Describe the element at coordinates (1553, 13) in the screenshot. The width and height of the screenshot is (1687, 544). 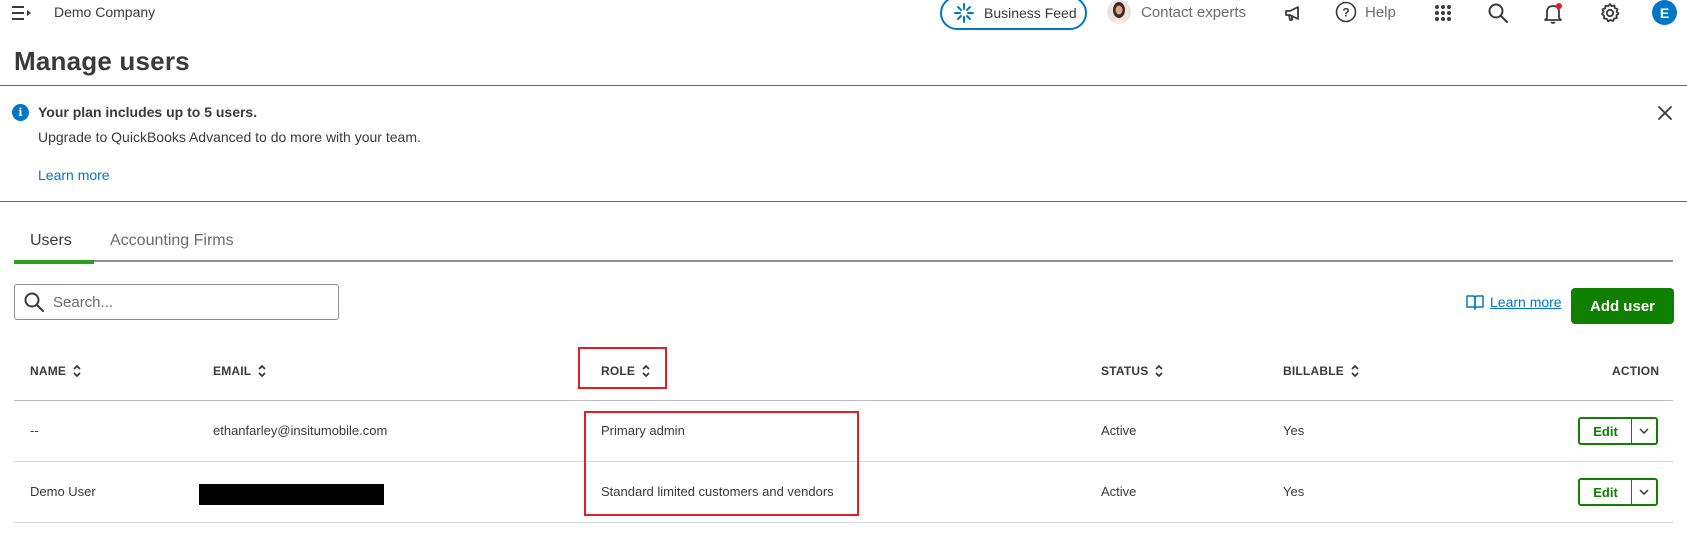
I see `notifications-bell-icon` at that location.